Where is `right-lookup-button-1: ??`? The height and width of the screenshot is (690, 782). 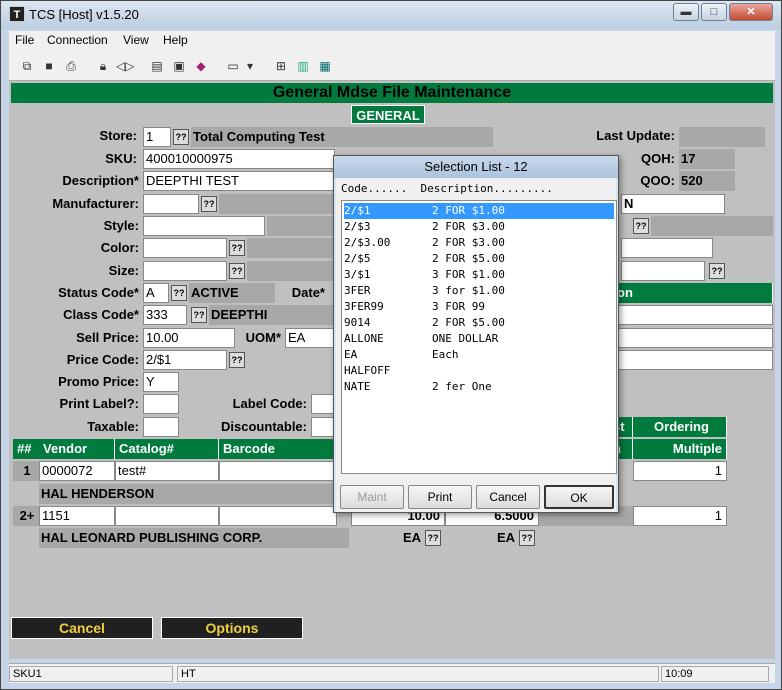 right-lookup-button-1: ?? is located at coordinates (641, 226).